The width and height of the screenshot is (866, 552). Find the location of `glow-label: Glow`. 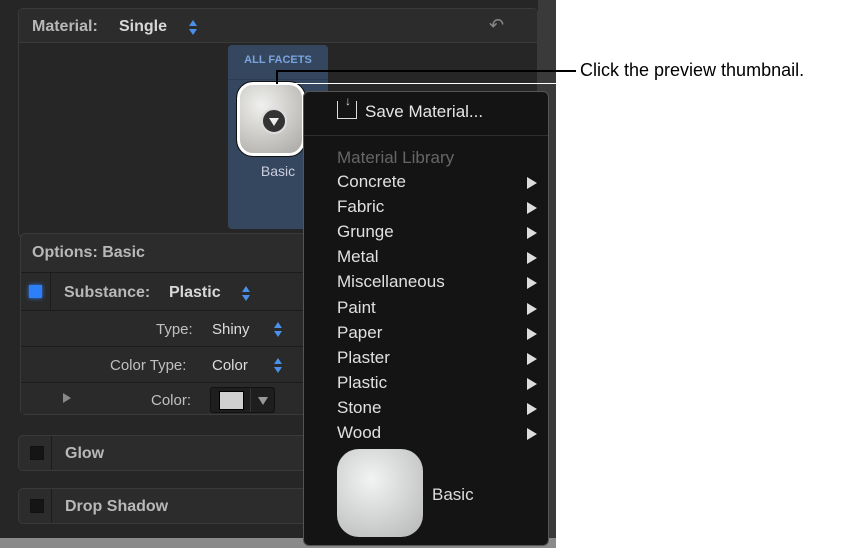

glow-label: Glow is located at coordinates (85, 453).